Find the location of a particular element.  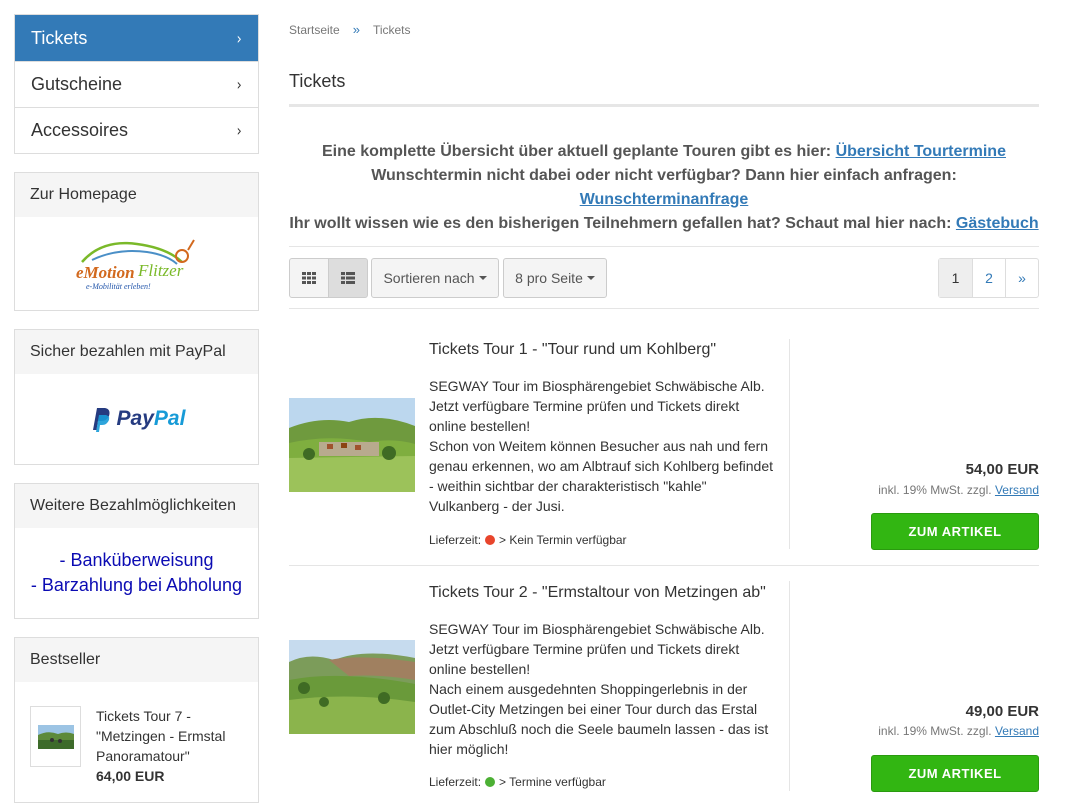

category-item-gutscheine: Gutscheine › is located at coordinates (136, 84).